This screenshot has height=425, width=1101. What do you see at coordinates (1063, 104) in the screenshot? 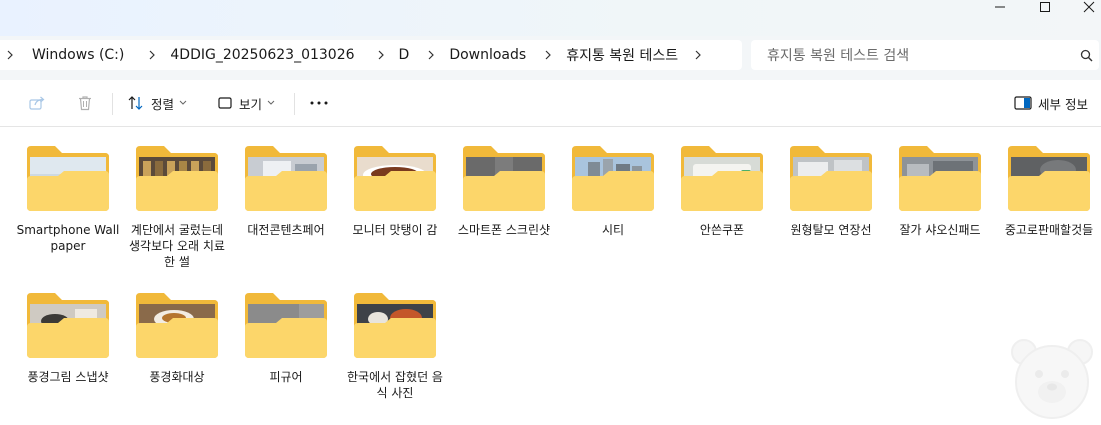
I see `details-label: 세부 정보` at bounding box center [1063, 104].